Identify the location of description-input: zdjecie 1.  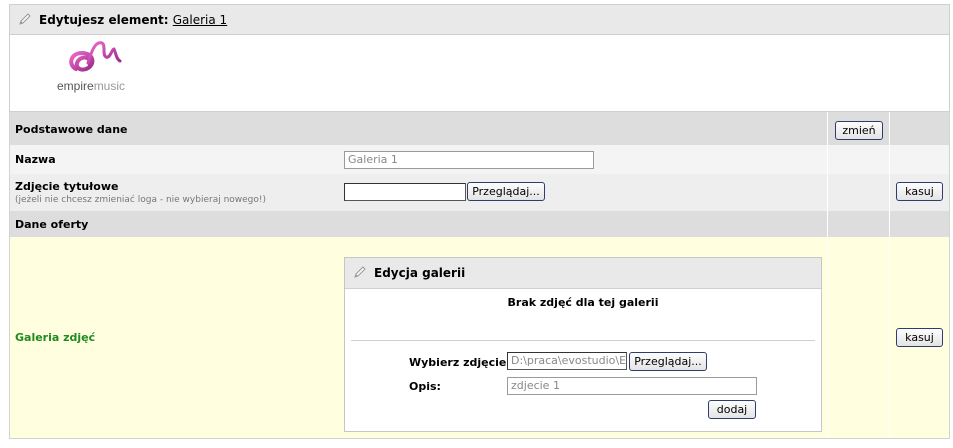
(632, 386).